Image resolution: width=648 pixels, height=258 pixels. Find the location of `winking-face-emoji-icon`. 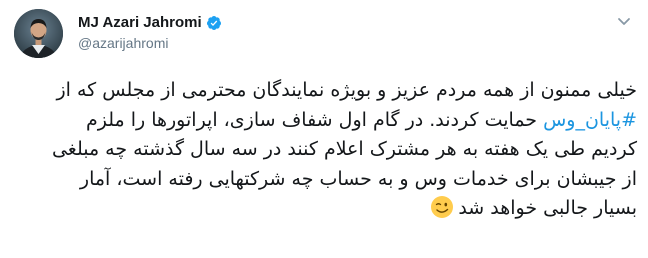

winking-face-emoji-icon is located at coordinates (442, 207).